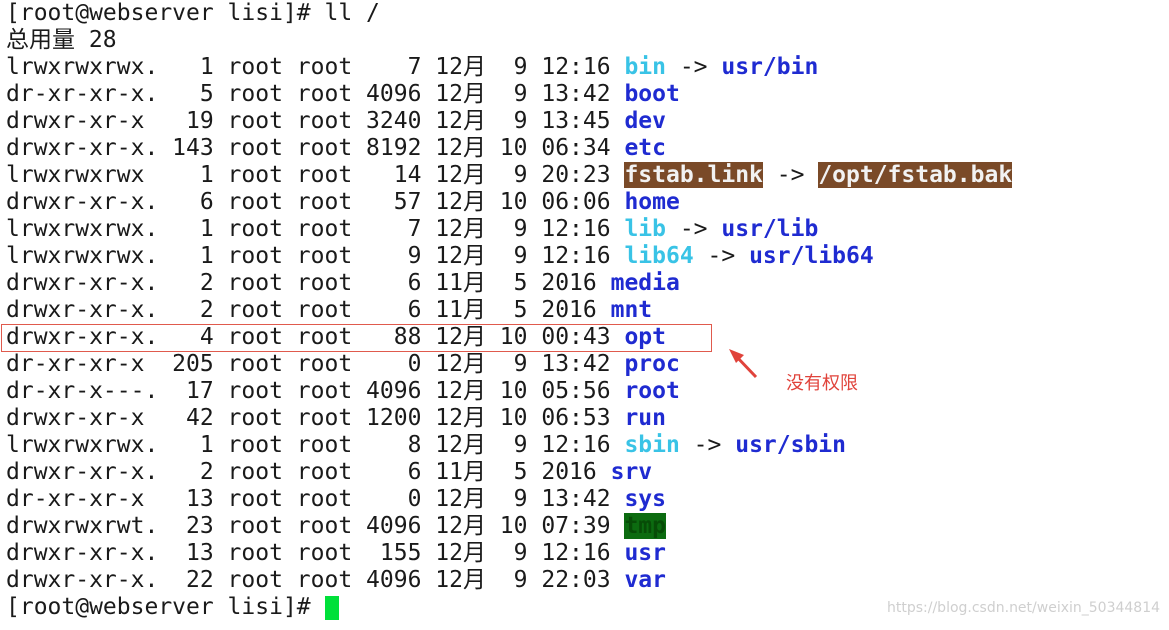  Describe the element at coordinates (915, 175) in the screenshot. I see `symlink-target: /opt/fstab.bak` at that location.